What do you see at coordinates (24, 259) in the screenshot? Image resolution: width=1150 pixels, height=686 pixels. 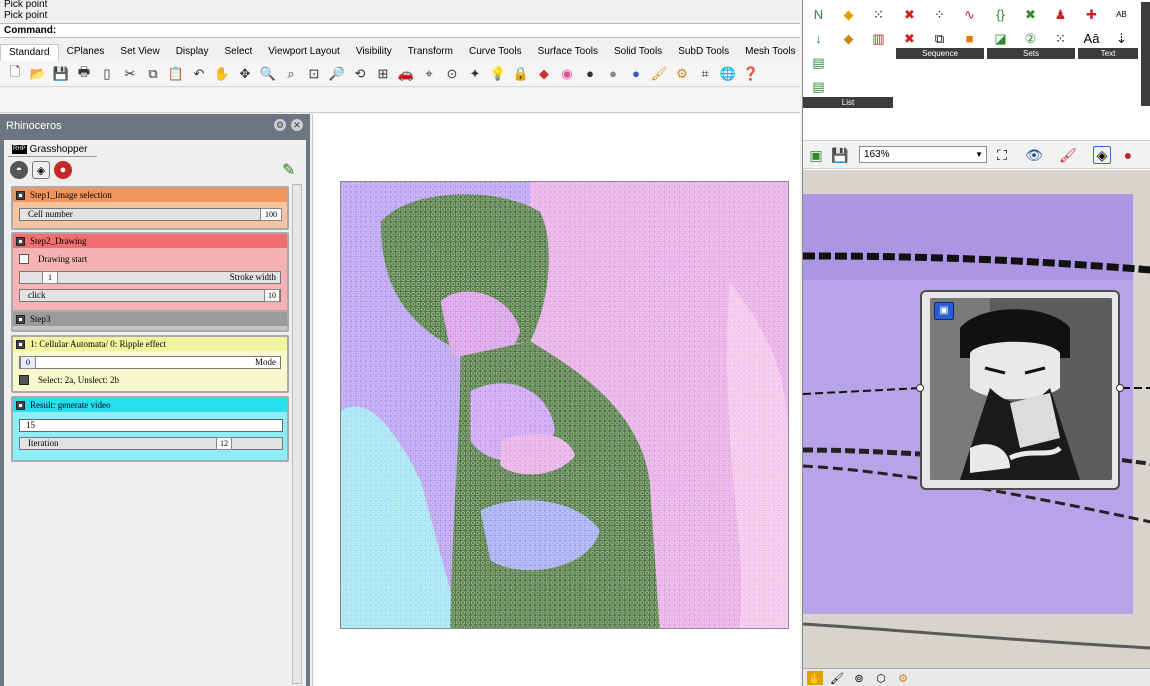 I see `drawing-start-toggle` at bounding box center [24, 259].